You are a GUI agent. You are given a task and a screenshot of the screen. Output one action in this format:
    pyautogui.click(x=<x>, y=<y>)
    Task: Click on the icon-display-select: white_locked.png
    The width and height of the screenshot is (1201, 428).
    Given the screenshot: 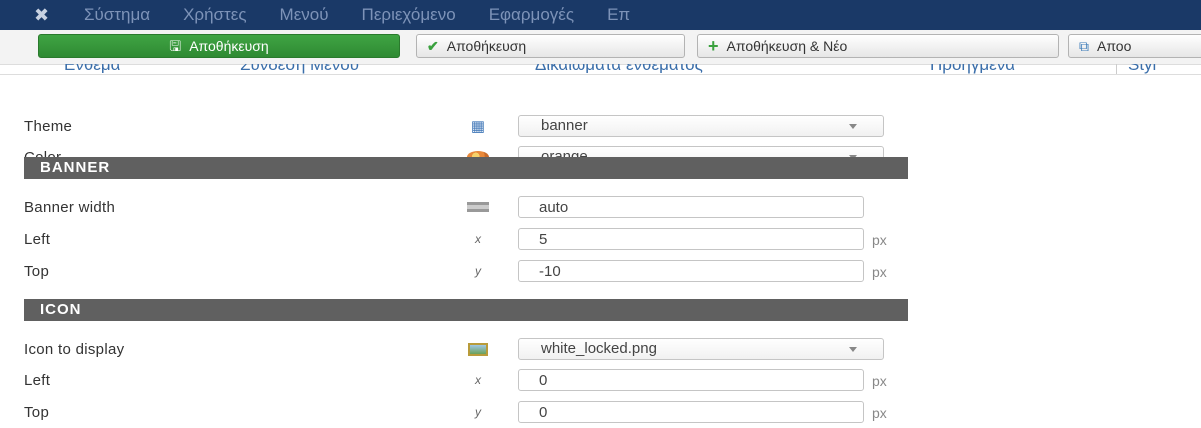 What is the action you would take?
    pyautogui.click(x=701, y=349)
    